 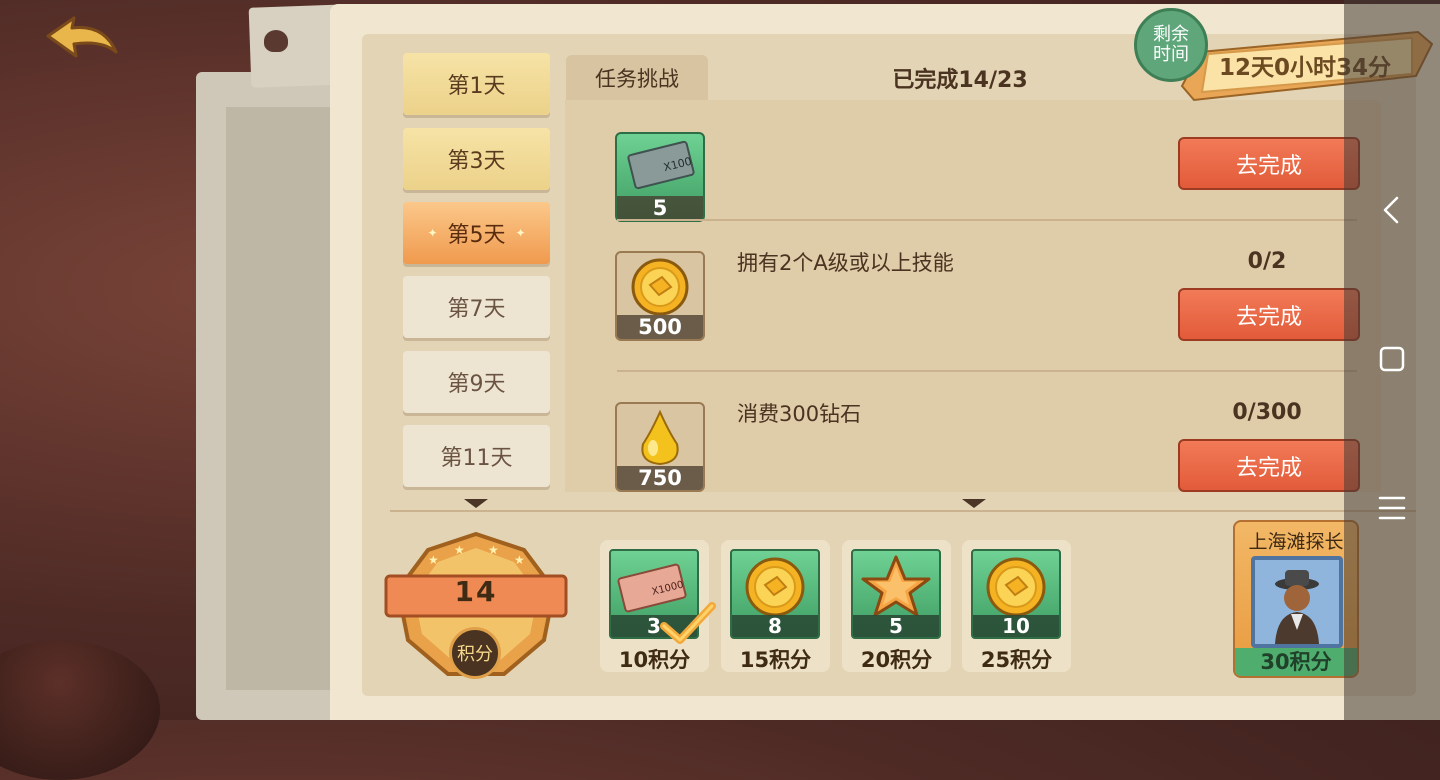 What do you see at coordinates (1267, 412) in the screenshot?
I see `task-progress: 0/300` at bounding box center [1267, 412].